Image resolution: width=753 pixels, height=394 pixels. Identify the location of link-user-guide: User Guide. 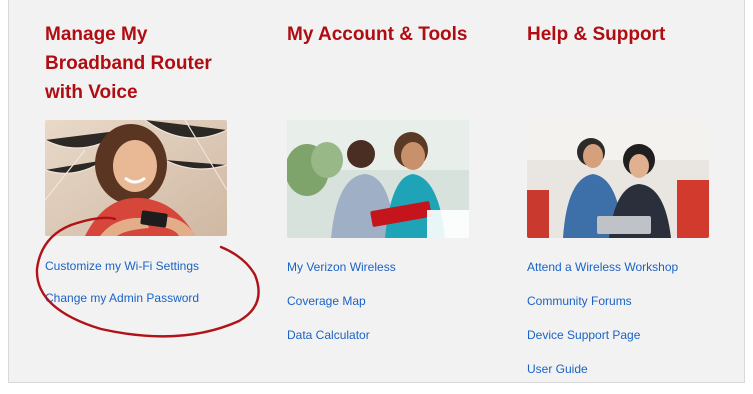
(557, 369).